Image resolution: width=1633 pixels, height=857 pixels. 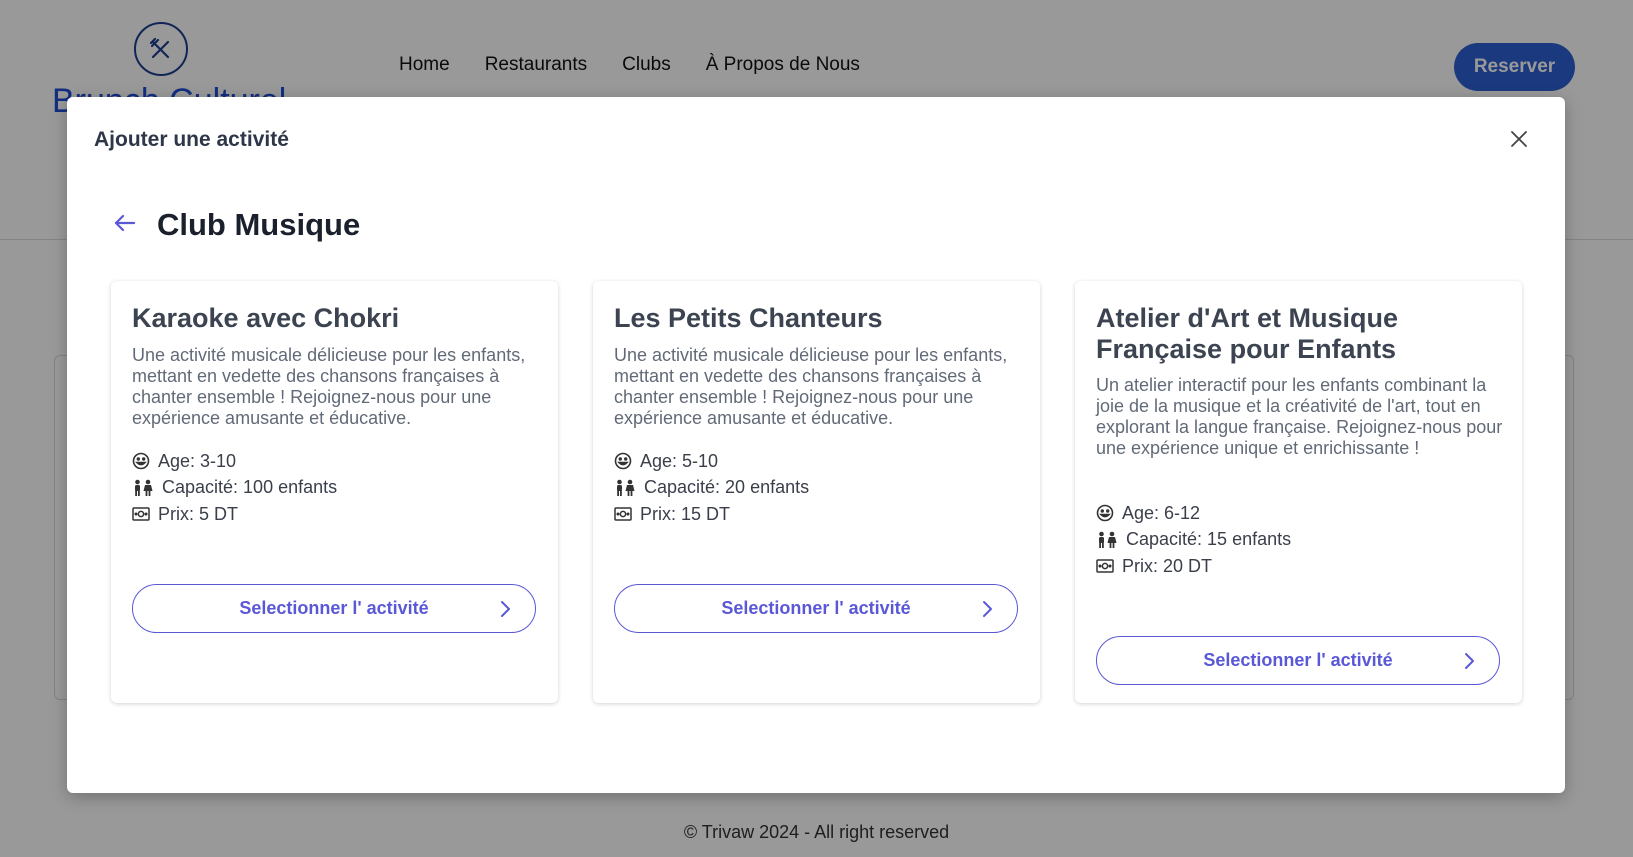 I want to click on capacity-row: Capacité: 20 enfants, so click(x=711, y=488).